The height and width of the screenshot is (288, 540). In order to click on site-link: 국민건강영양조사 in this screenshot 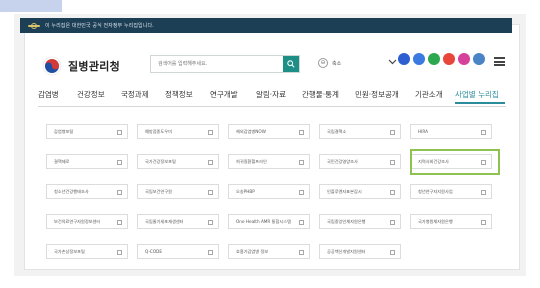, I will do `click(360, 161)`.